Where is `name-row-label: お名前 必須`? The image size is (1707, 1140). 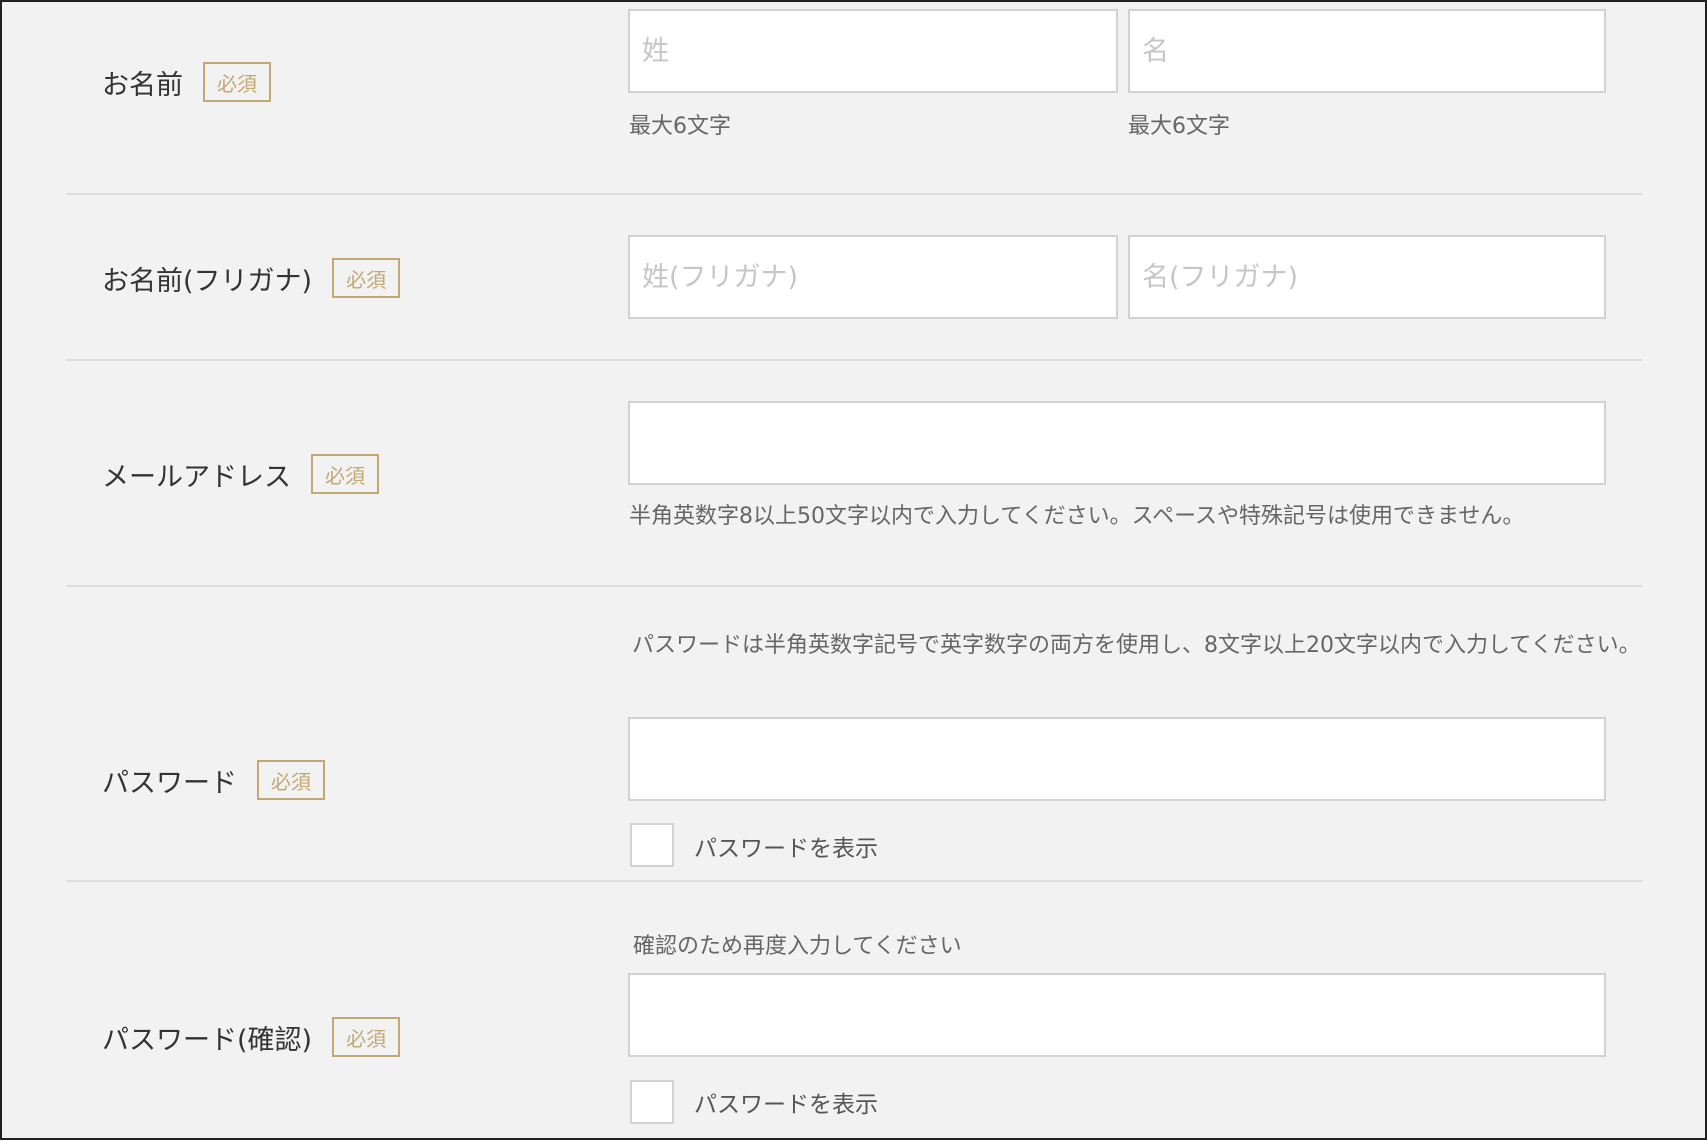 name-row-label: お名前 必須 is located at coordinates (186, 82).